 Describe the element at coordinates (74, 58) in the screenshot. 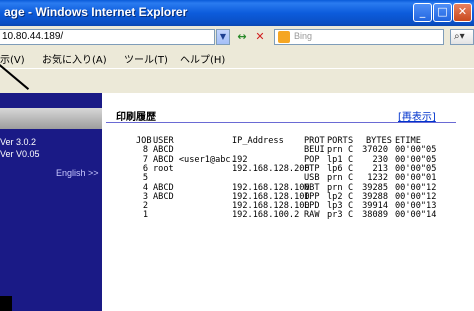

I see `menu-favorites: お気に入り(A)` at that location.